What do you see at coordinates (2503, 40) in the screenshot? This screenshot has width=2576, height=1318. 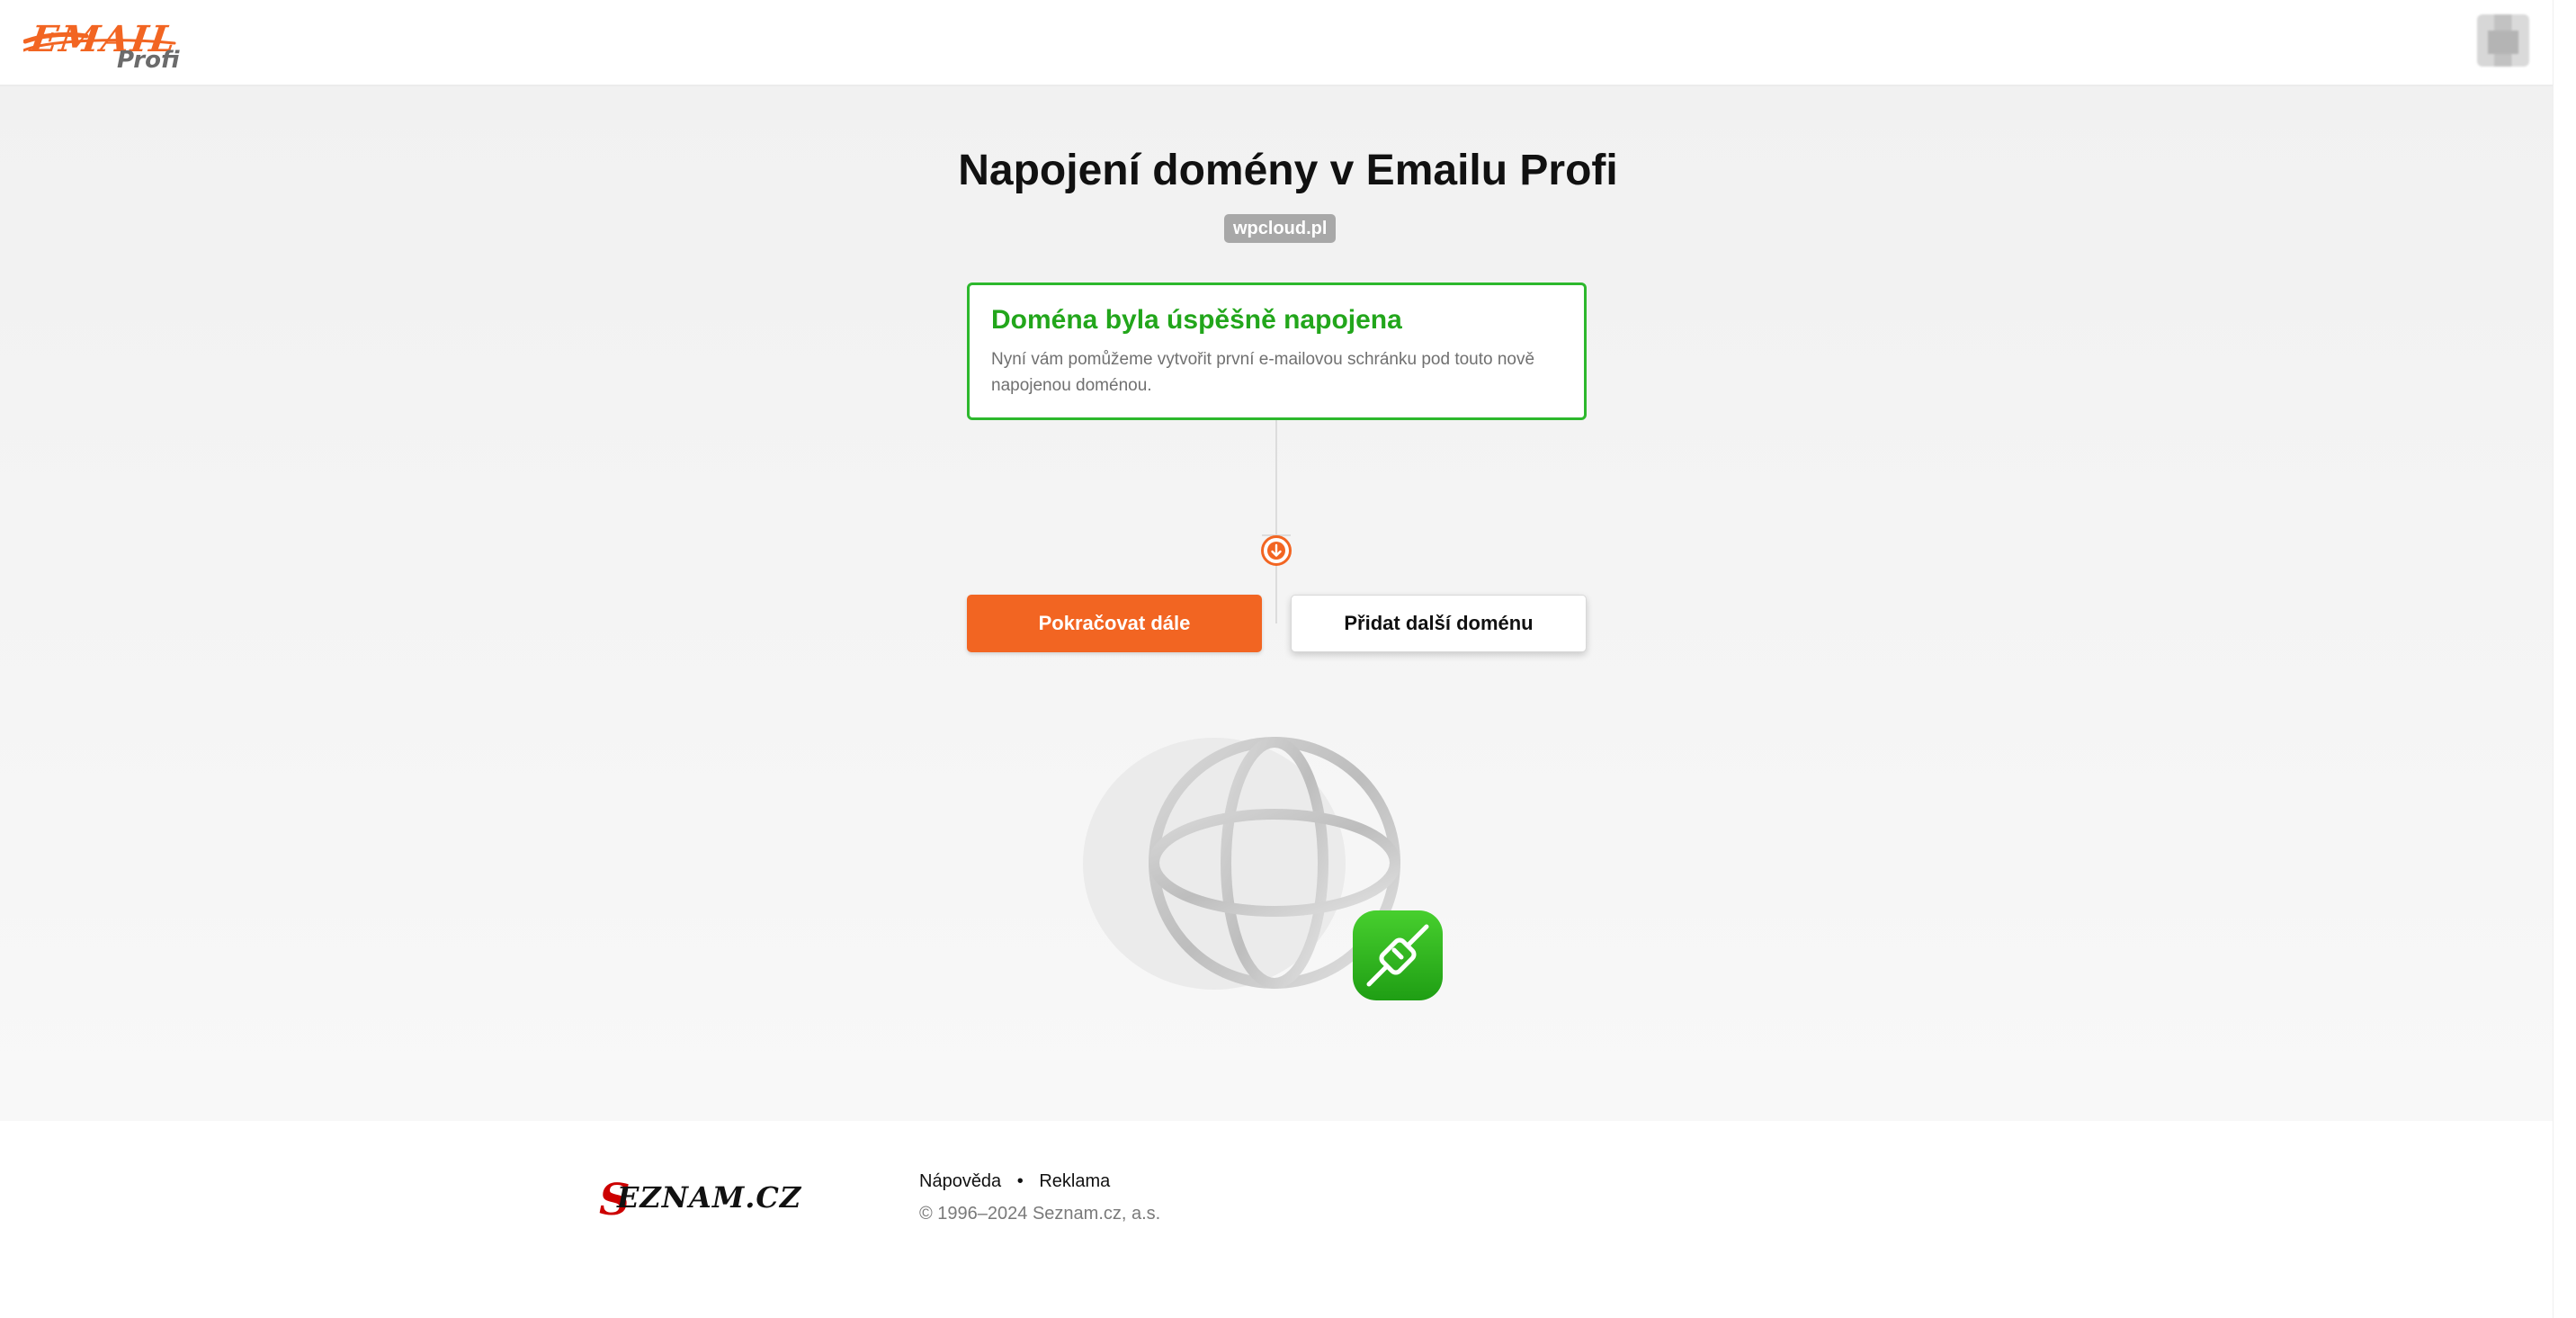 I see `user-avatar` at bounding box center [2503, 40].